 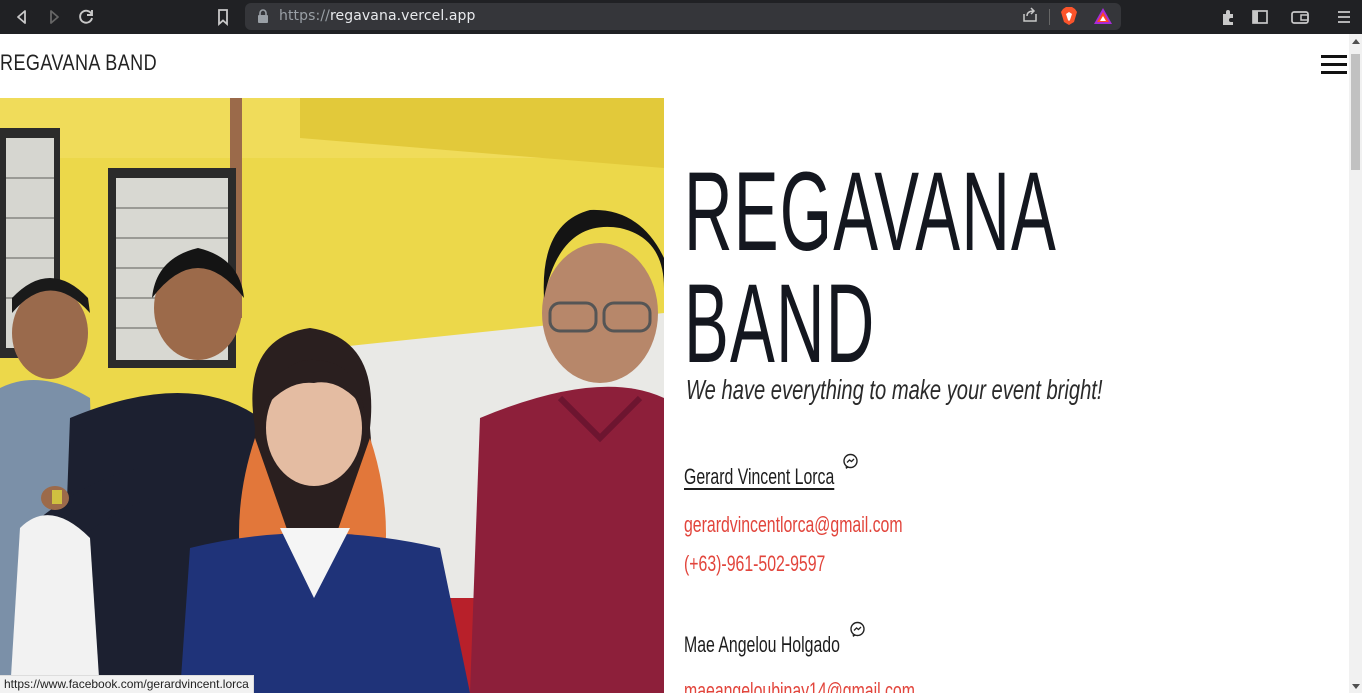 I want to click on contact-phone-link: (+63)-961-502-9597, so click(x=754, y=564).